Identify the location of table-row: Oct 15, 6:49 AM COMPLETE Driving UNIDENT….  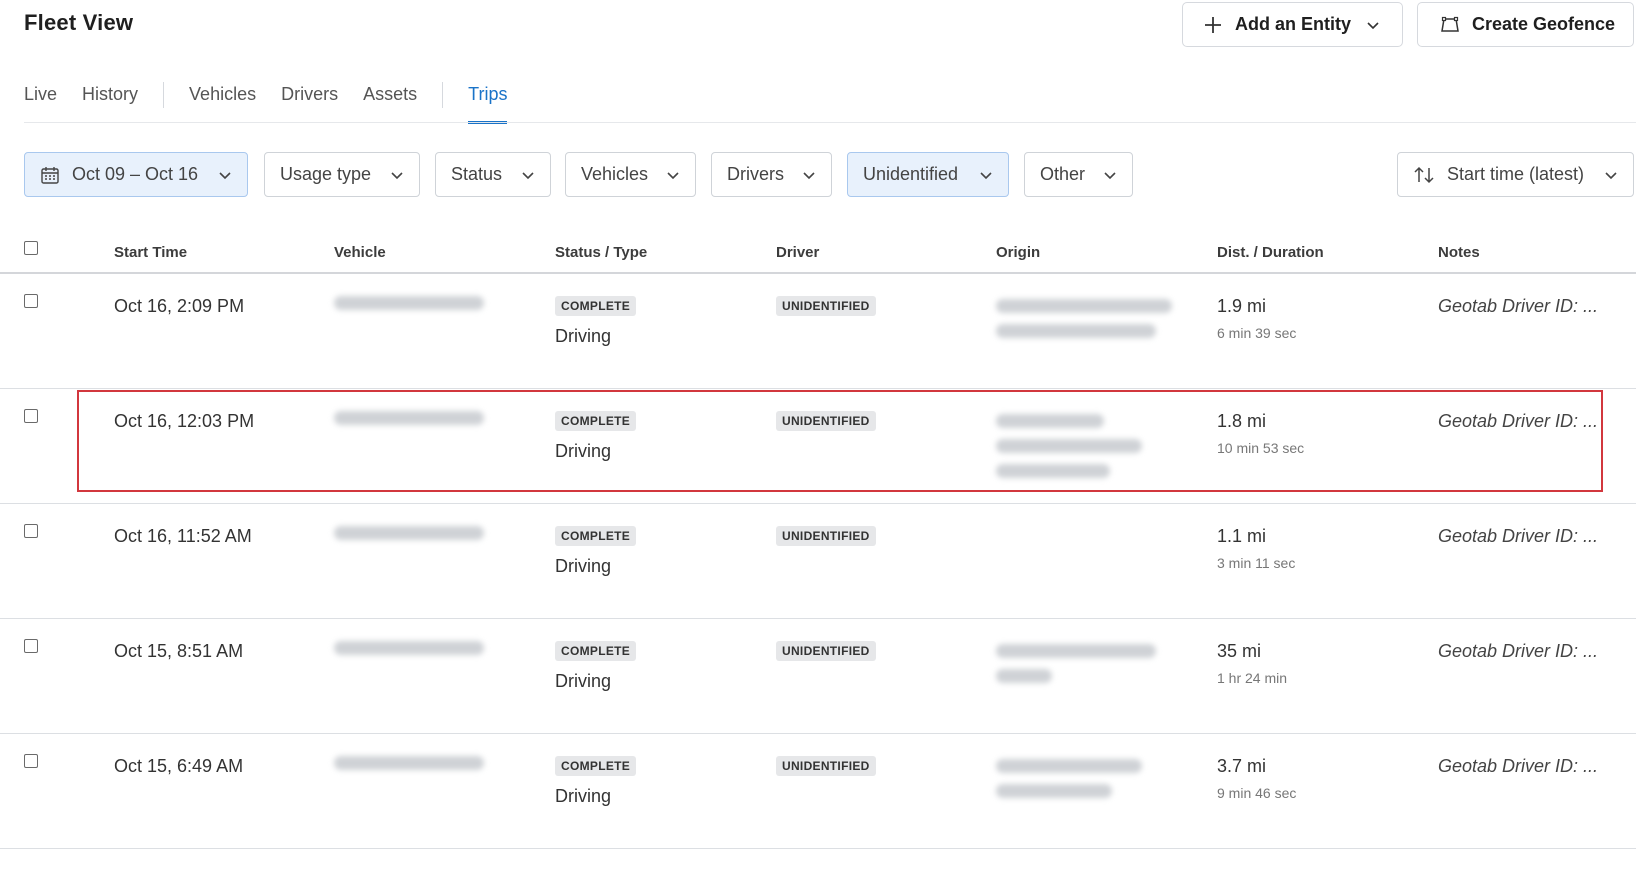
(818, 791).